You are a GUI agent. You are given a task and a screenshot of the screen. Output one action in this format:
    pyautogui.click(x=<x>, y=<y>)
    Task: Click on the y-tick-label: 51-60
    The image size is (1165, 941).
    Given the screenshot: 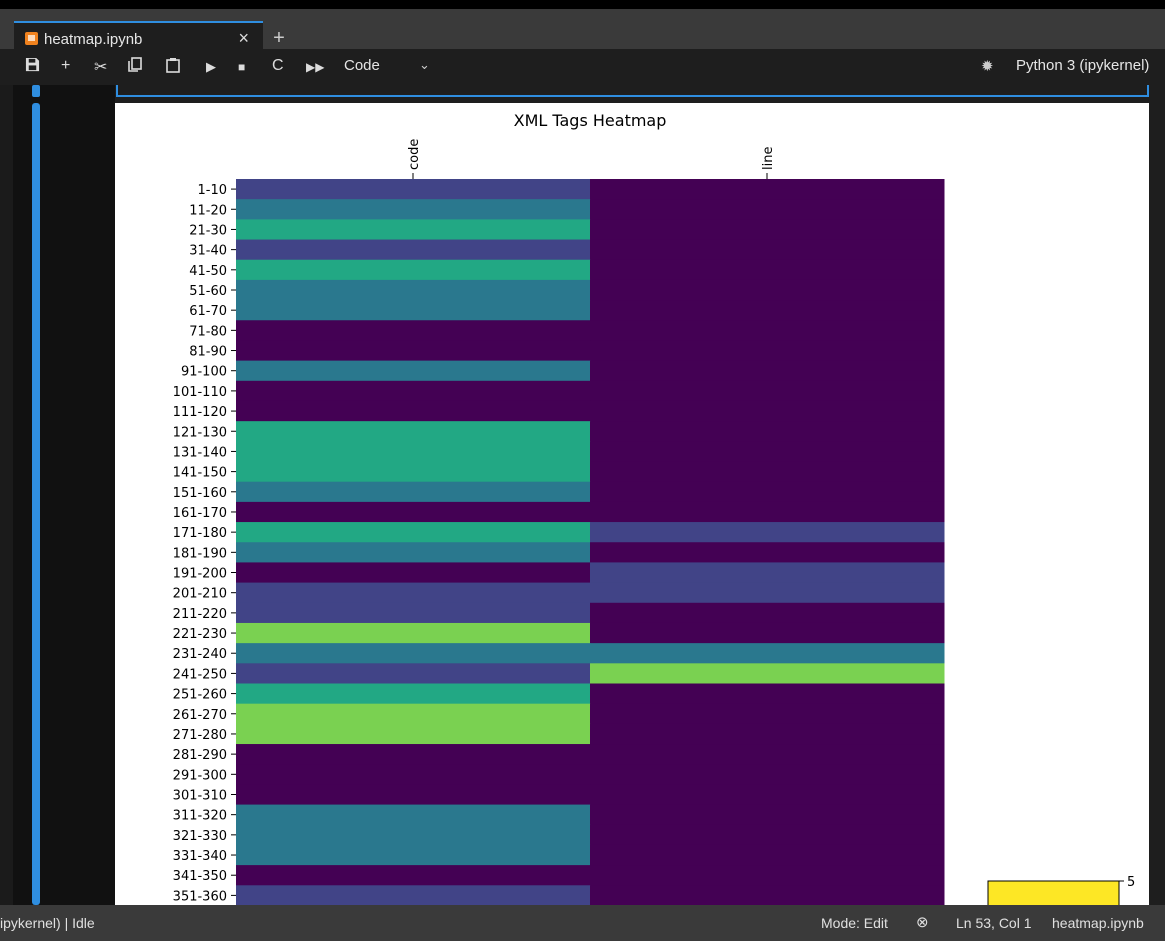 What is the action you would take?
    pyautogui.click(x=208, y=291)
    